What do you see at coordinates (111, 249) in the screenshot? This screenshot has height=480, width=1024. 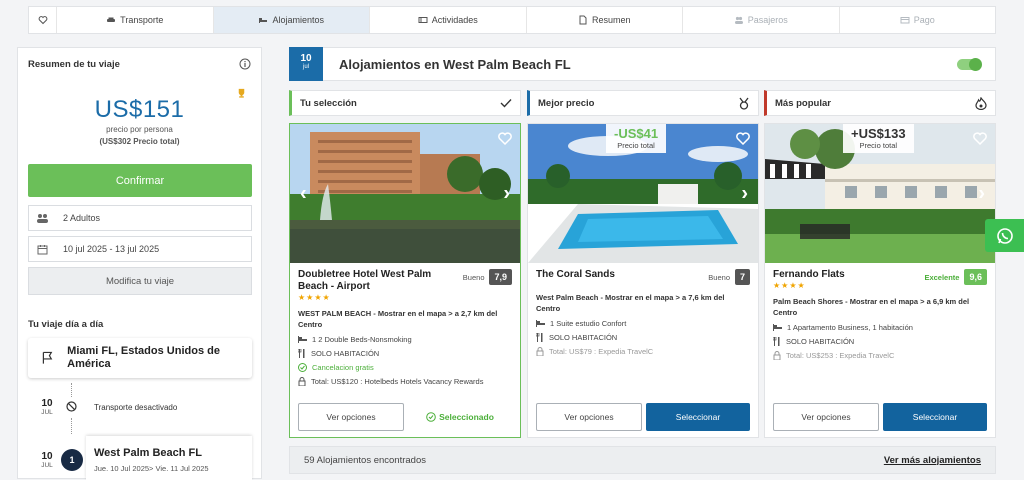 I see `dates-value: 10 jul 2025 - 13 jul 2025` at bounding box center [111, 249].